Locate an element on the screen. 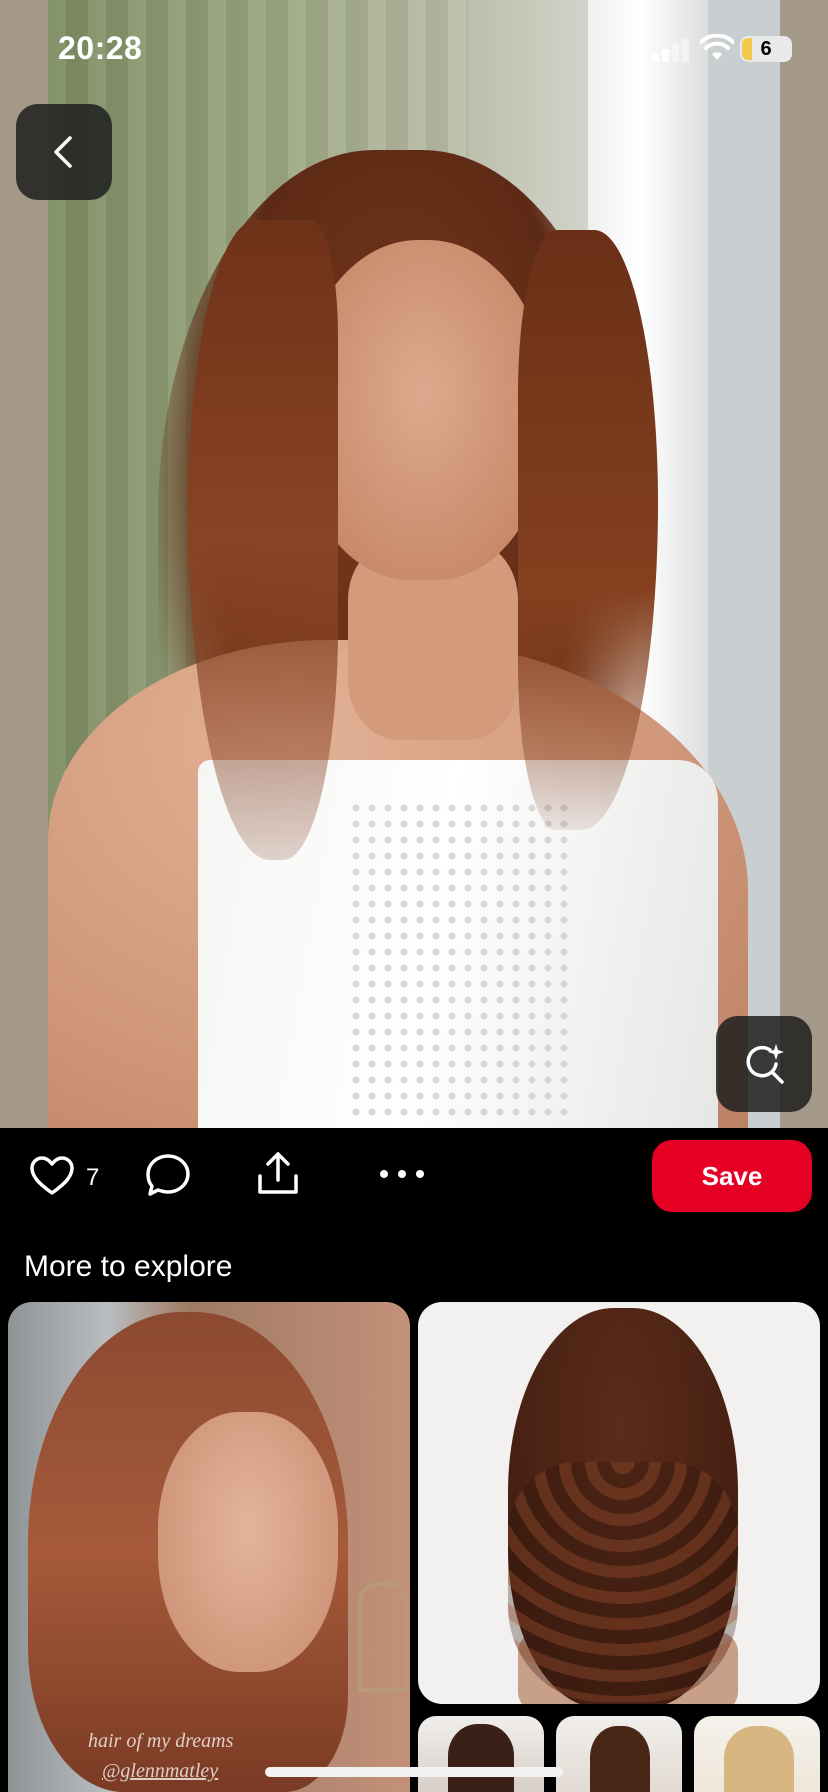 This screenshot has height=1792, width=828. explore-card: hair of my dreams @glennmatley is located at coordinates (209, 1547).